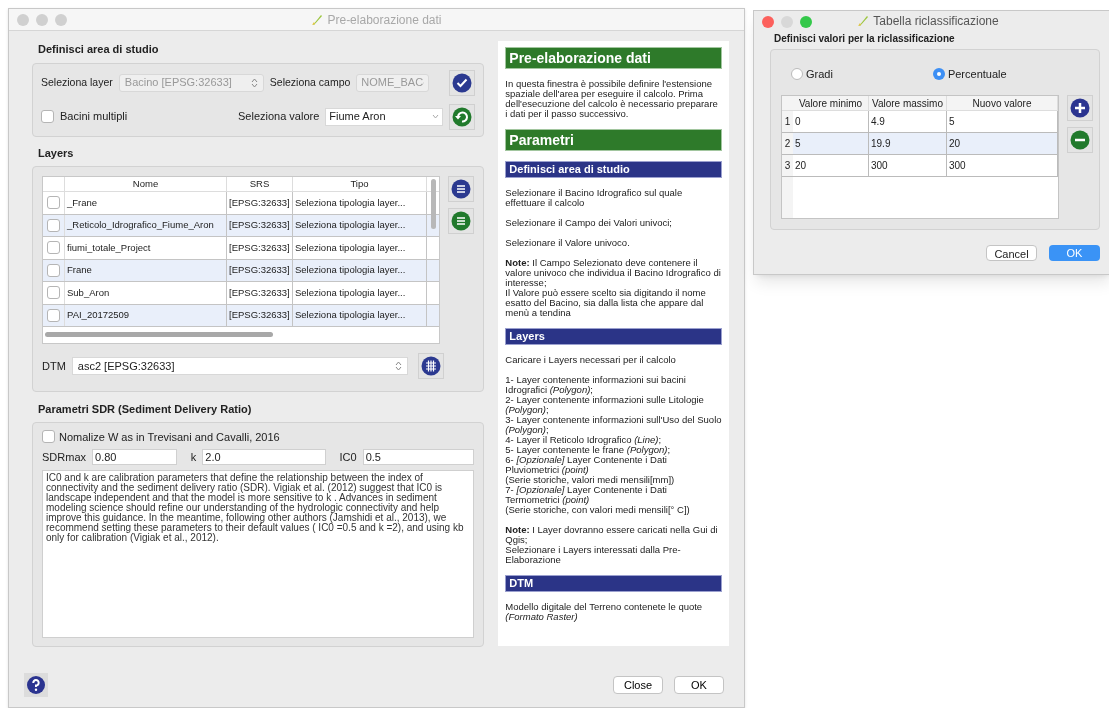 The image size is (1109, 708). Describe the element at coordinates (94, 117) in the screenshot. I see `checkbox-label: Bacini multipli` at that location.